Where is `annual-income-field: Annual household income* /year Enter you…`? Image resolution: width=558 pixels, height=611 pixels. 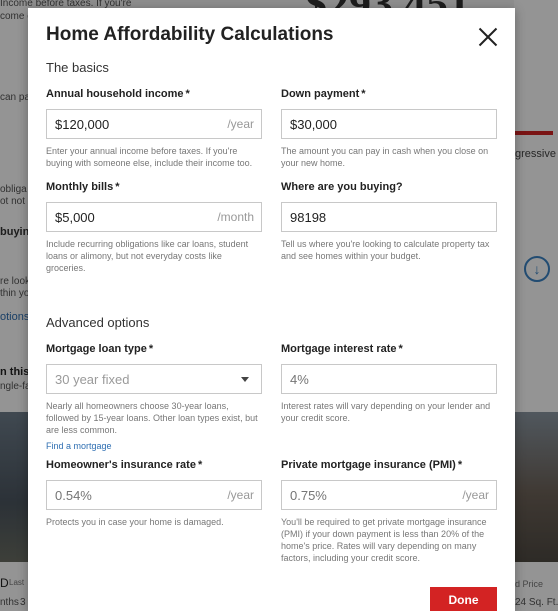
annual-income-field: Annual household income* /year Enter you… is located at coordinates (154, 128).